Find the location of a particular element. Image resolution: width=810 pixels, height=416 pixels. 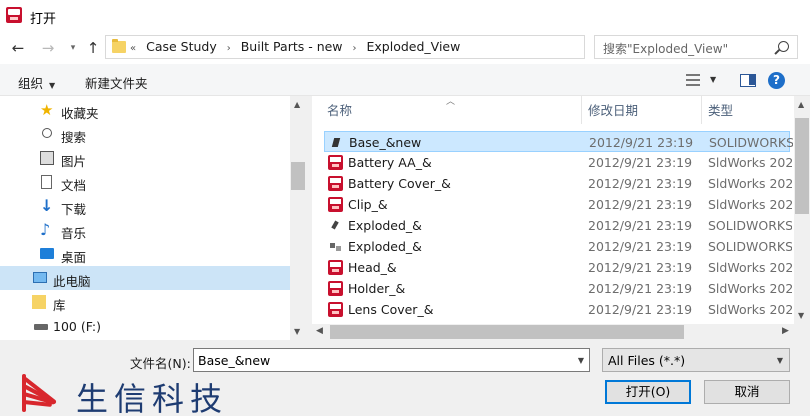

cancel-button: 取消 is located at coordinates (747, 392).